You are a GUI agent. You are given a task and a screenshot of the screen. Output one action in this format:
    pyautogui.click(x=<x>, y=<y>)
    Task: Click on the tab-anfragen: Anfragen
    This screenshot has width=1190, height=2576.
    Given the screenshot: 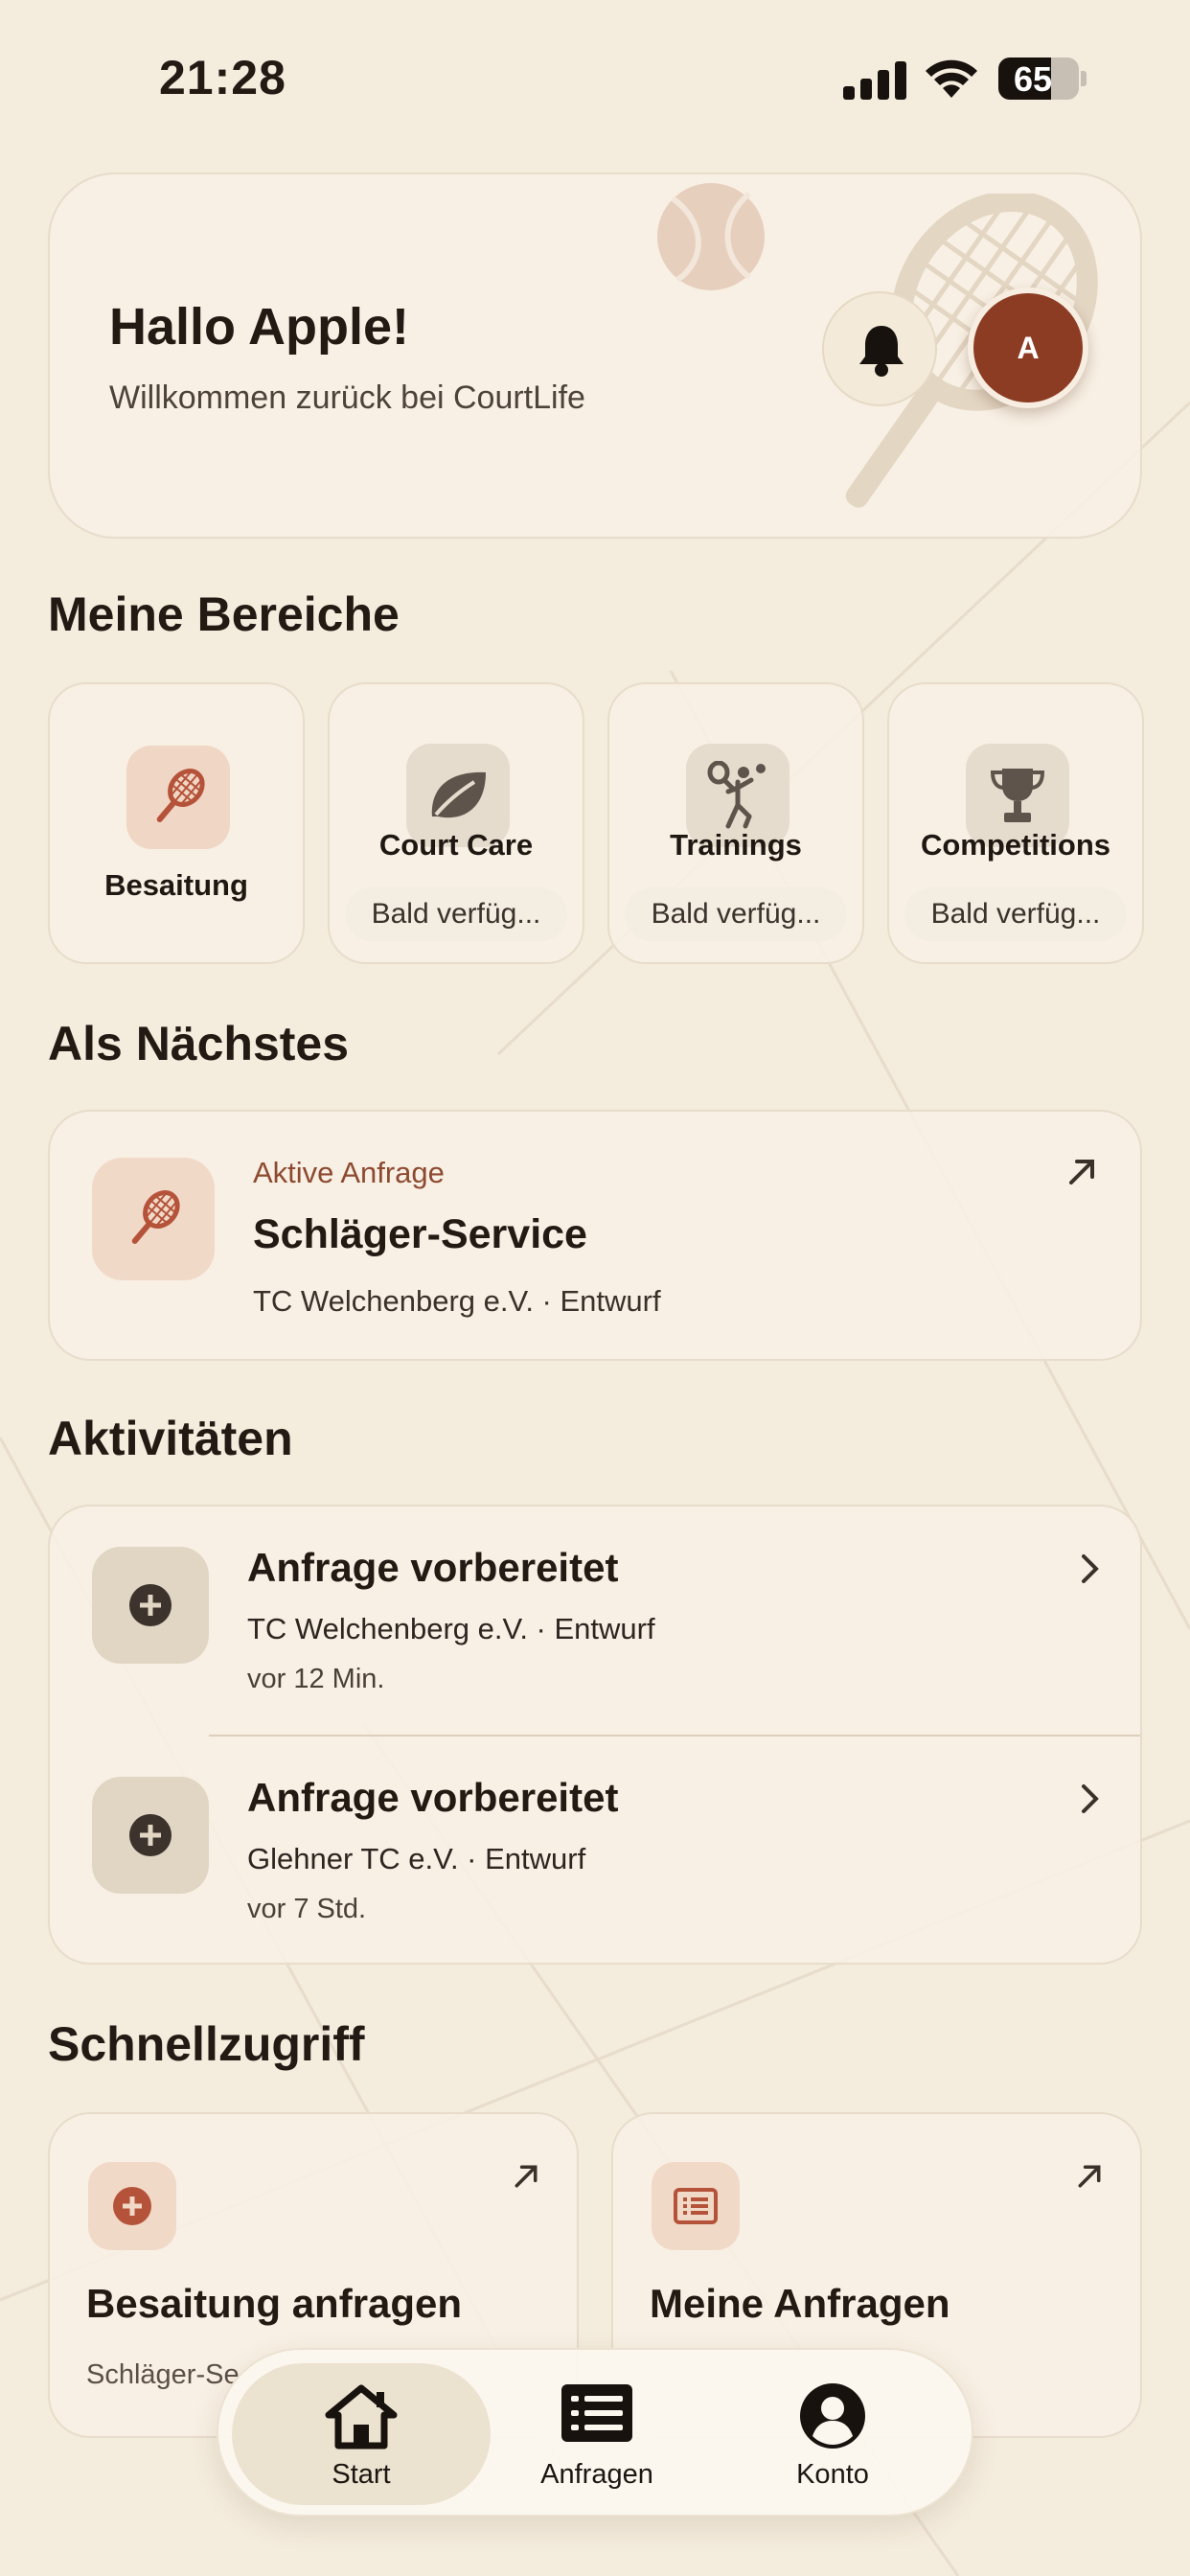 What is the action you would take?
    pyautogui.click(x=597, y=2434)
    